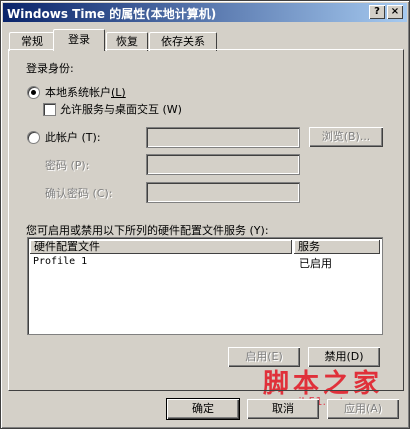  What do you see at coordinates (79, 40) in the screenshot?
I see `tab-logon: 登录` at bounding box center [79, 40].